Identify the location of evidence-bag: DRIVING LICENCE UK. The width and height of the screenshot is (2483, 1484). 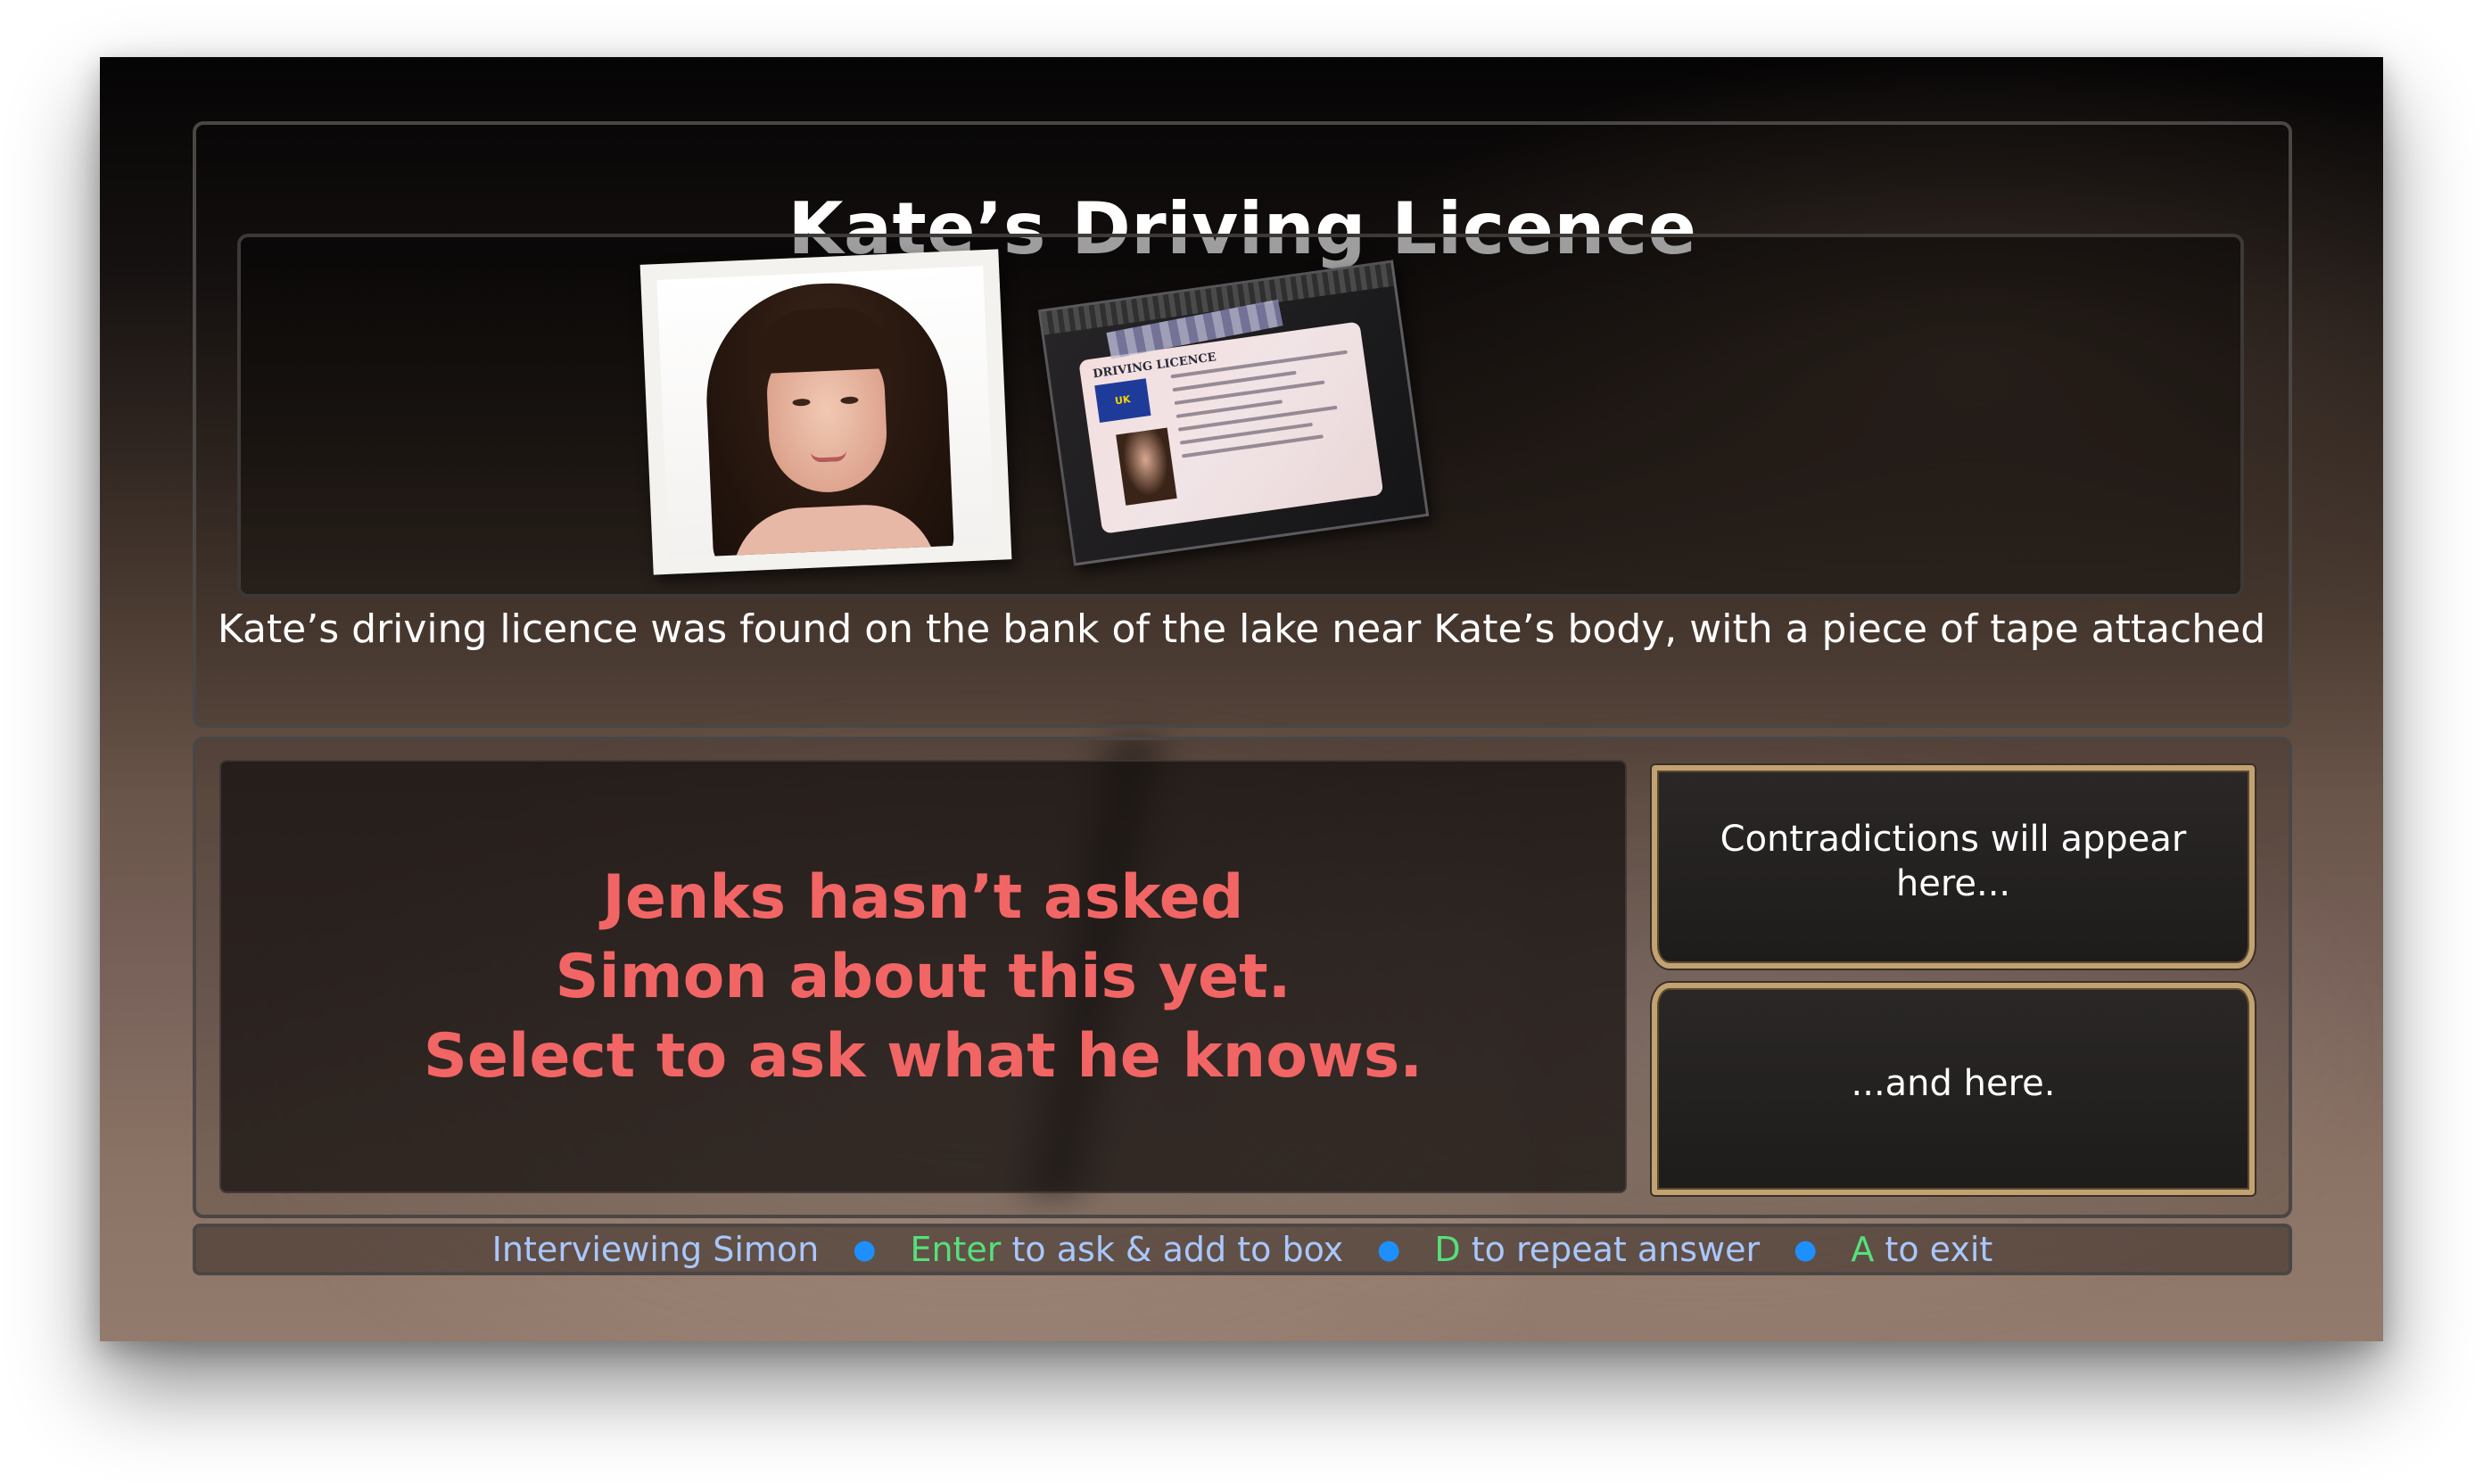
(1233, 413).